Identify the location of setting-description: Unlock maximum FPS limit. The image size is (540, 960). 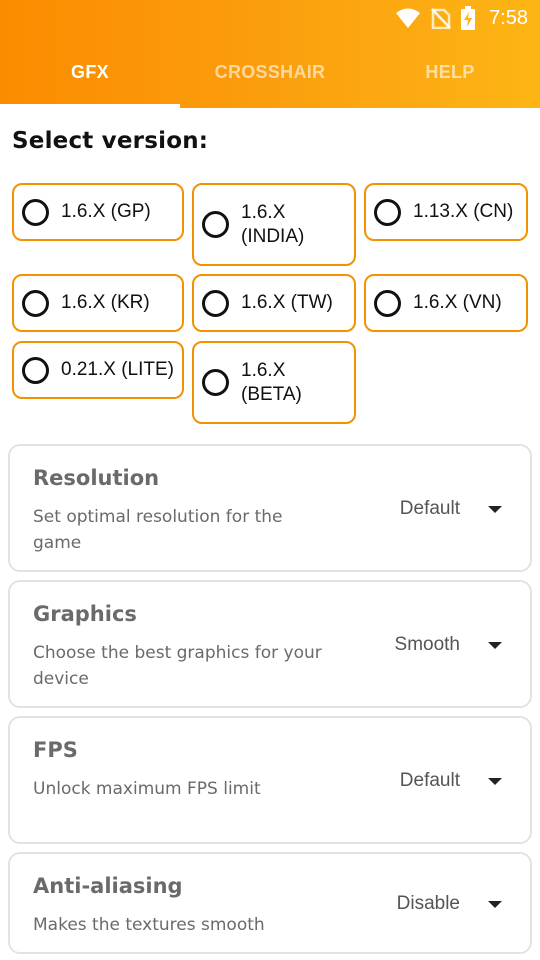
(147, 789).